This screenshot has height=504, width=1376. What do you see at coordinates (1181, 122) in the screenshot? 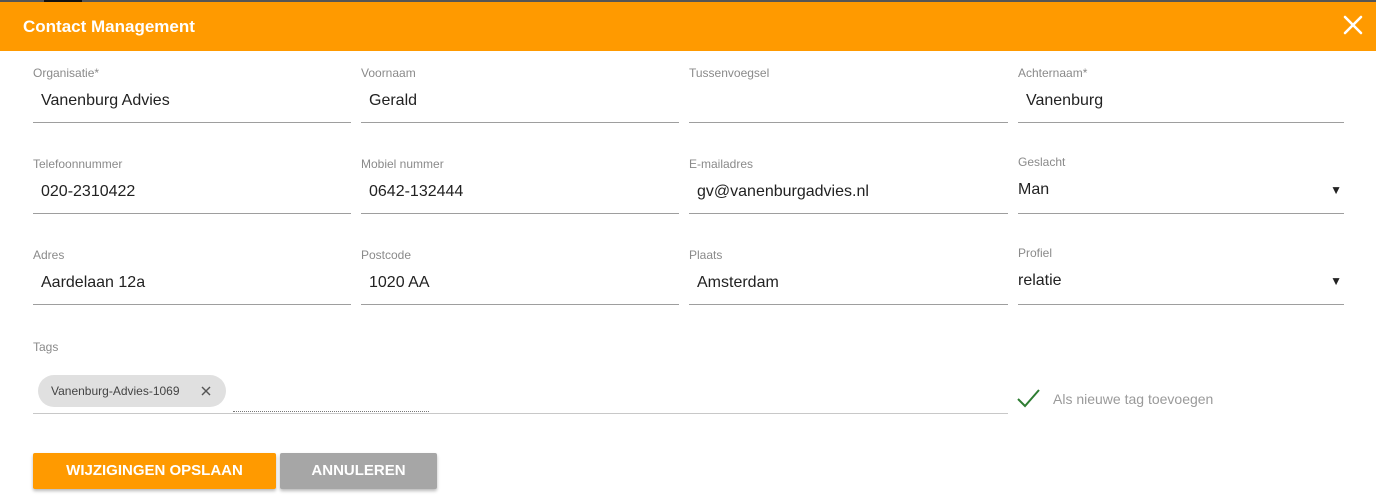
I see `achternaam-underline` at bounding box center [1181, 122].